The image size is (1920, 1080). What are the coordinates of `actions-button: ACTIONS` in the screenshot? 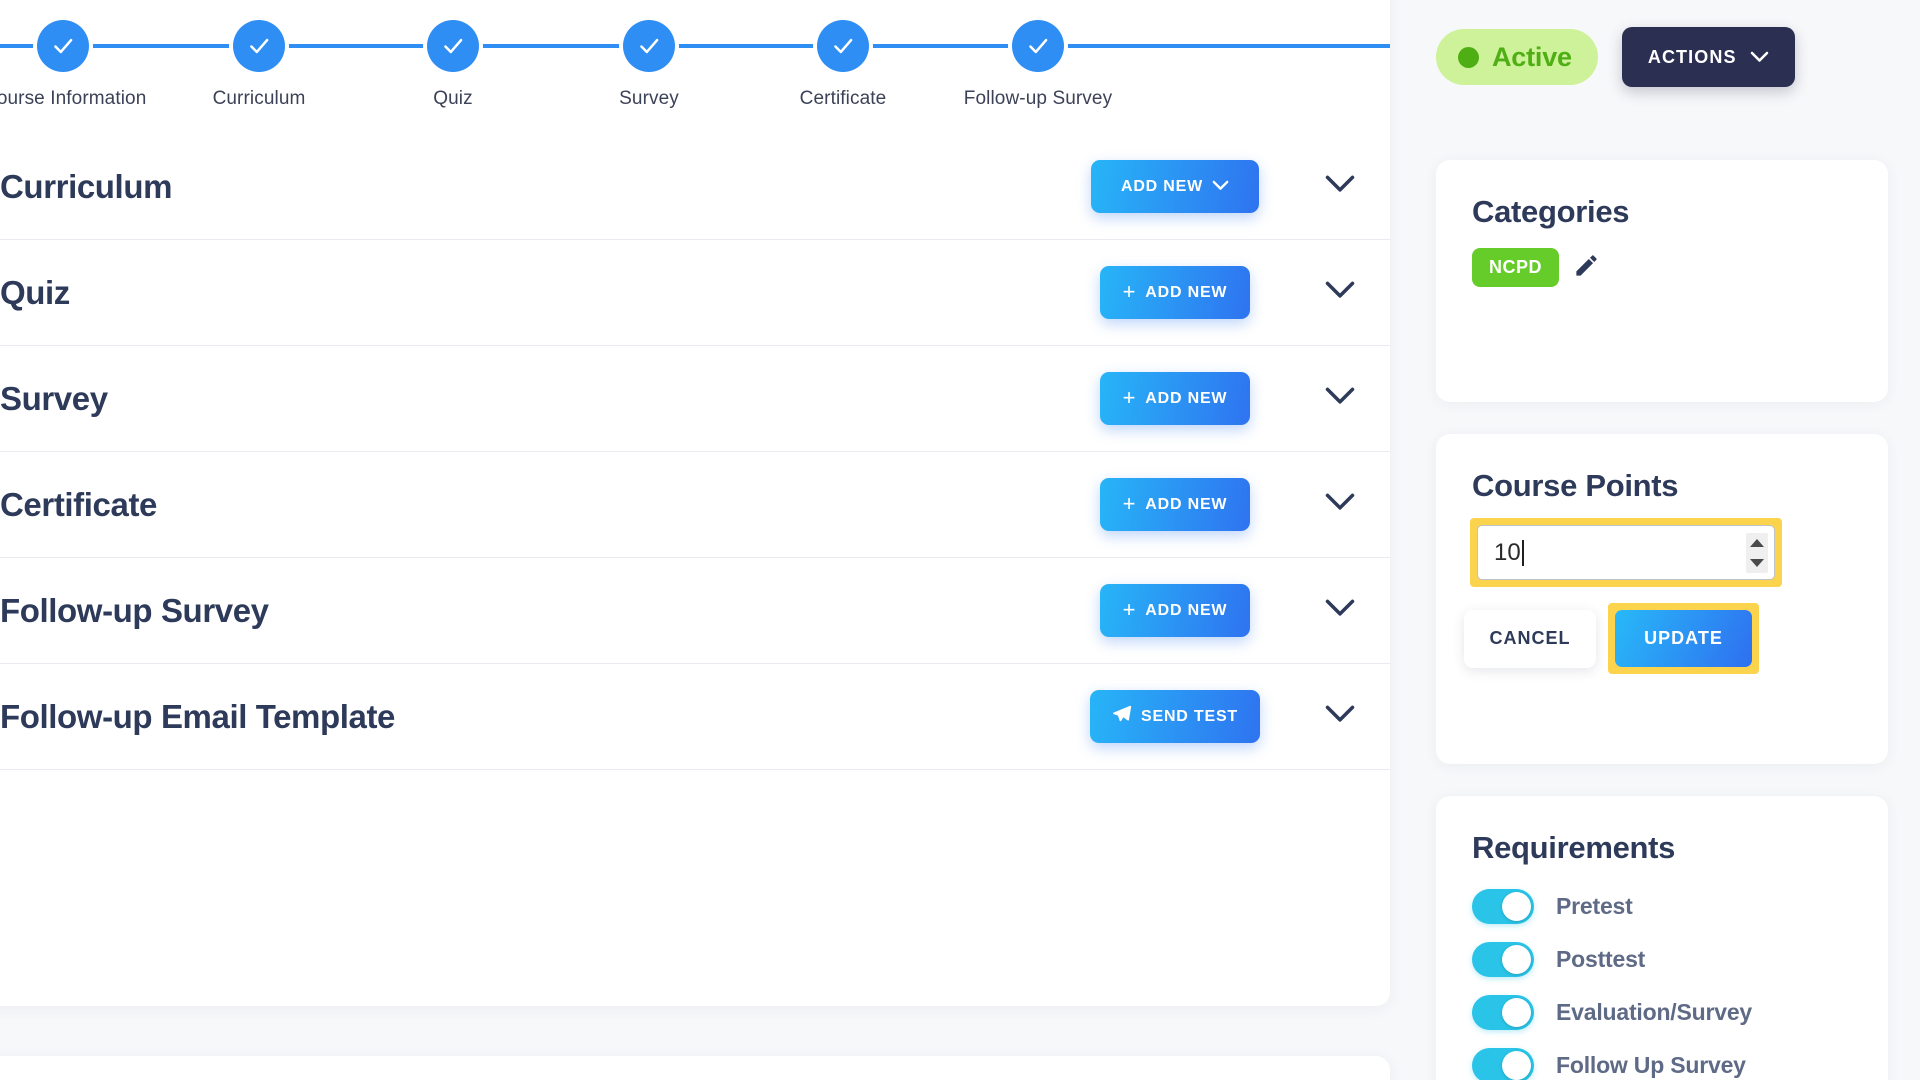 It's located at (1708, 57).